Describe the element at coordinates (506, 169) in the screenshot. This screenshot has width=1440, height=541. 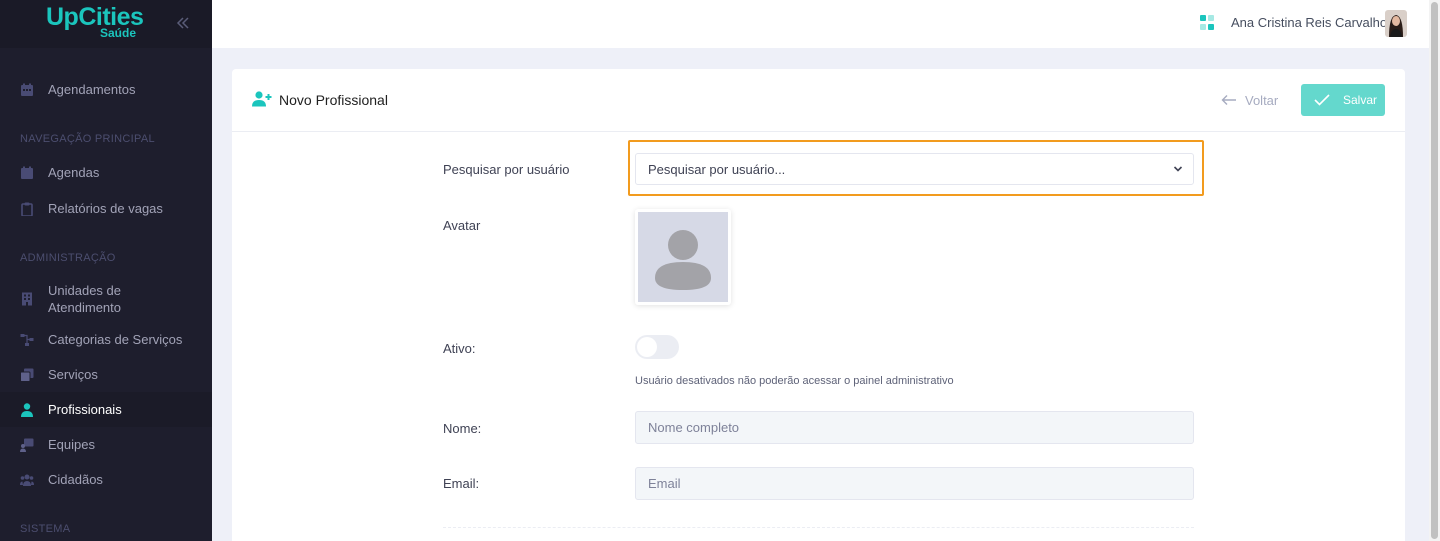
I see `search-user-label: Pesquisar por usuário` at that location.